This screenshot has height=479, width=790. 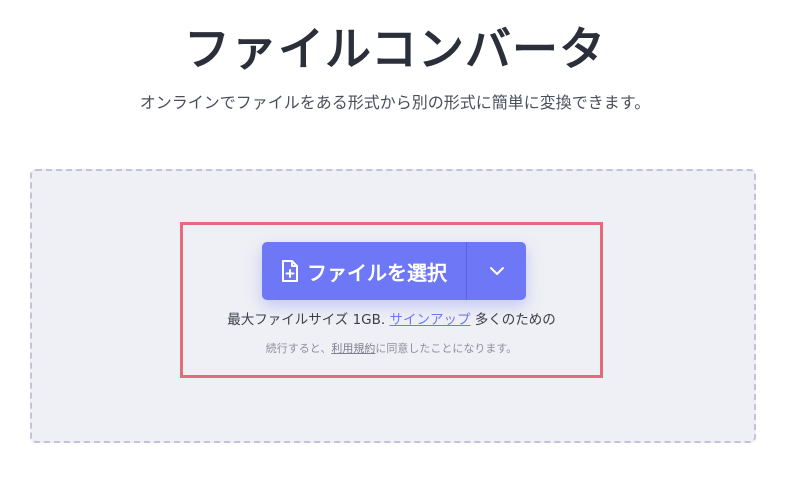 What do you see at coordinates (429, 320) in the screenshot?
I see `signup-link: サインアップ` at bounding box center [429, 320].